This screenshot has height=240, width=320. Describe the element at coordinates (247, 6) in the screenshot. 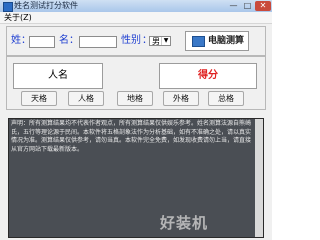

I see `maximize-button: □` at that location.